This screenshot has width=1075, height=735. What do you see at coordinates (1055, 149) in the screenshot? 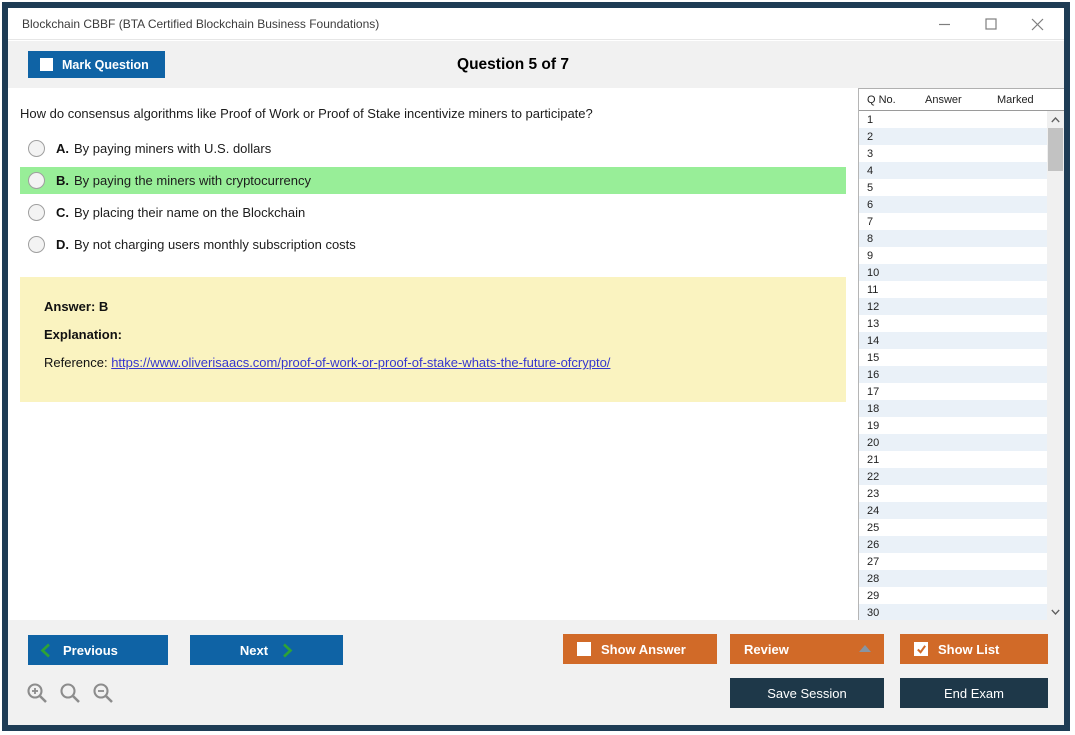
I see `scrollbar-thumb` at bounding box center [1055, 149].